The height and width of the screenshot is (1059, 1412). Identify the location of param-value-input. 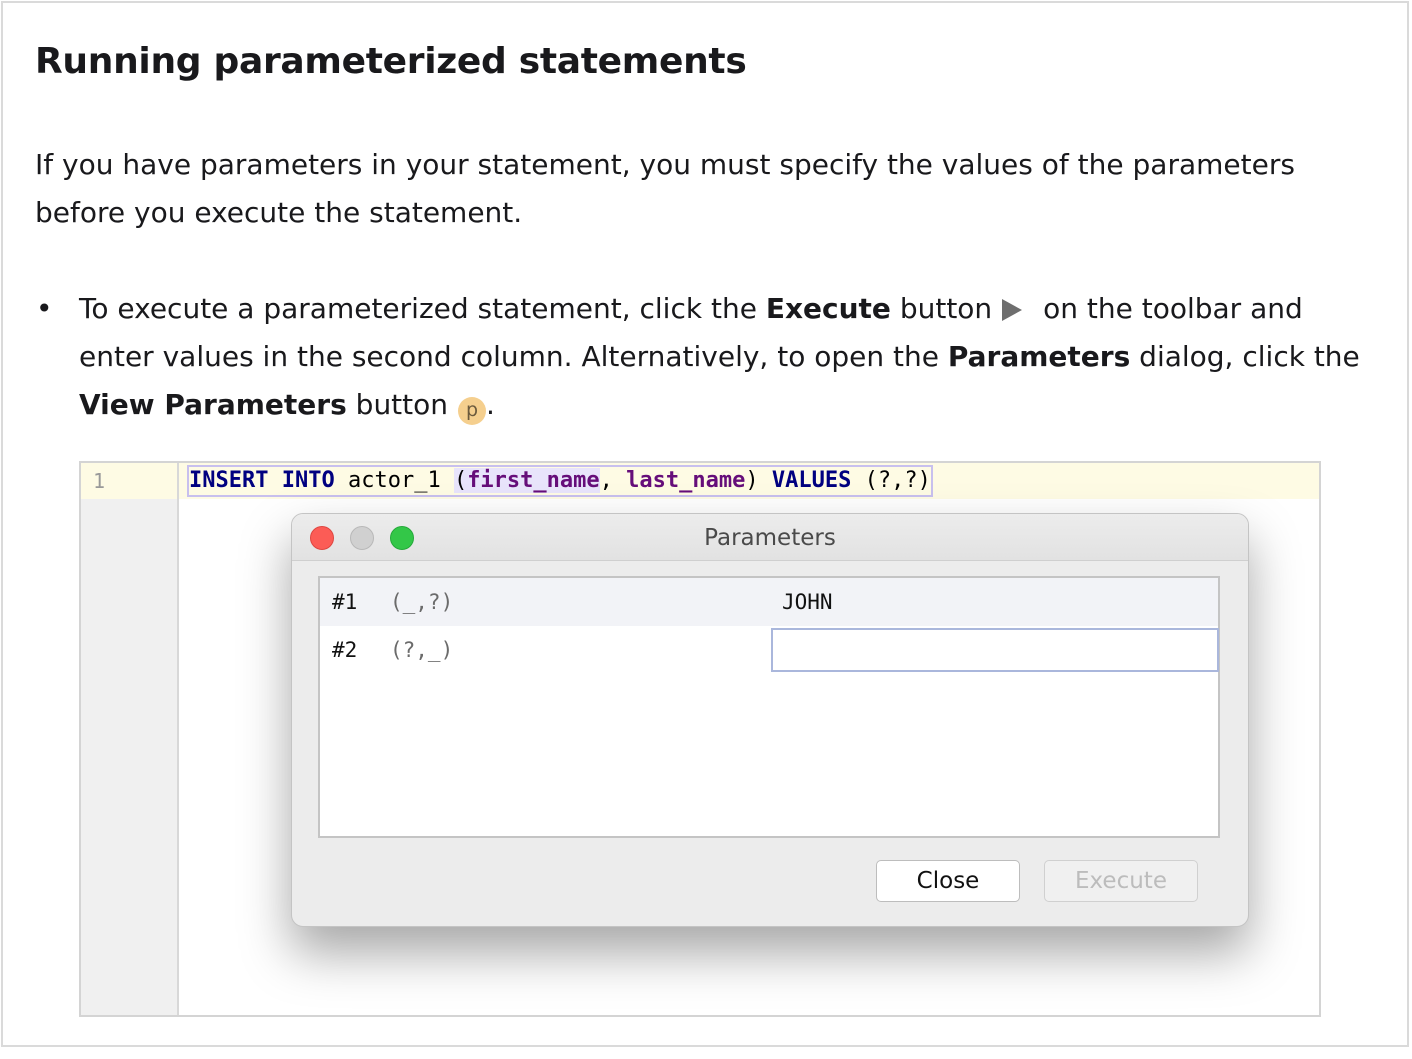
(995, 650).